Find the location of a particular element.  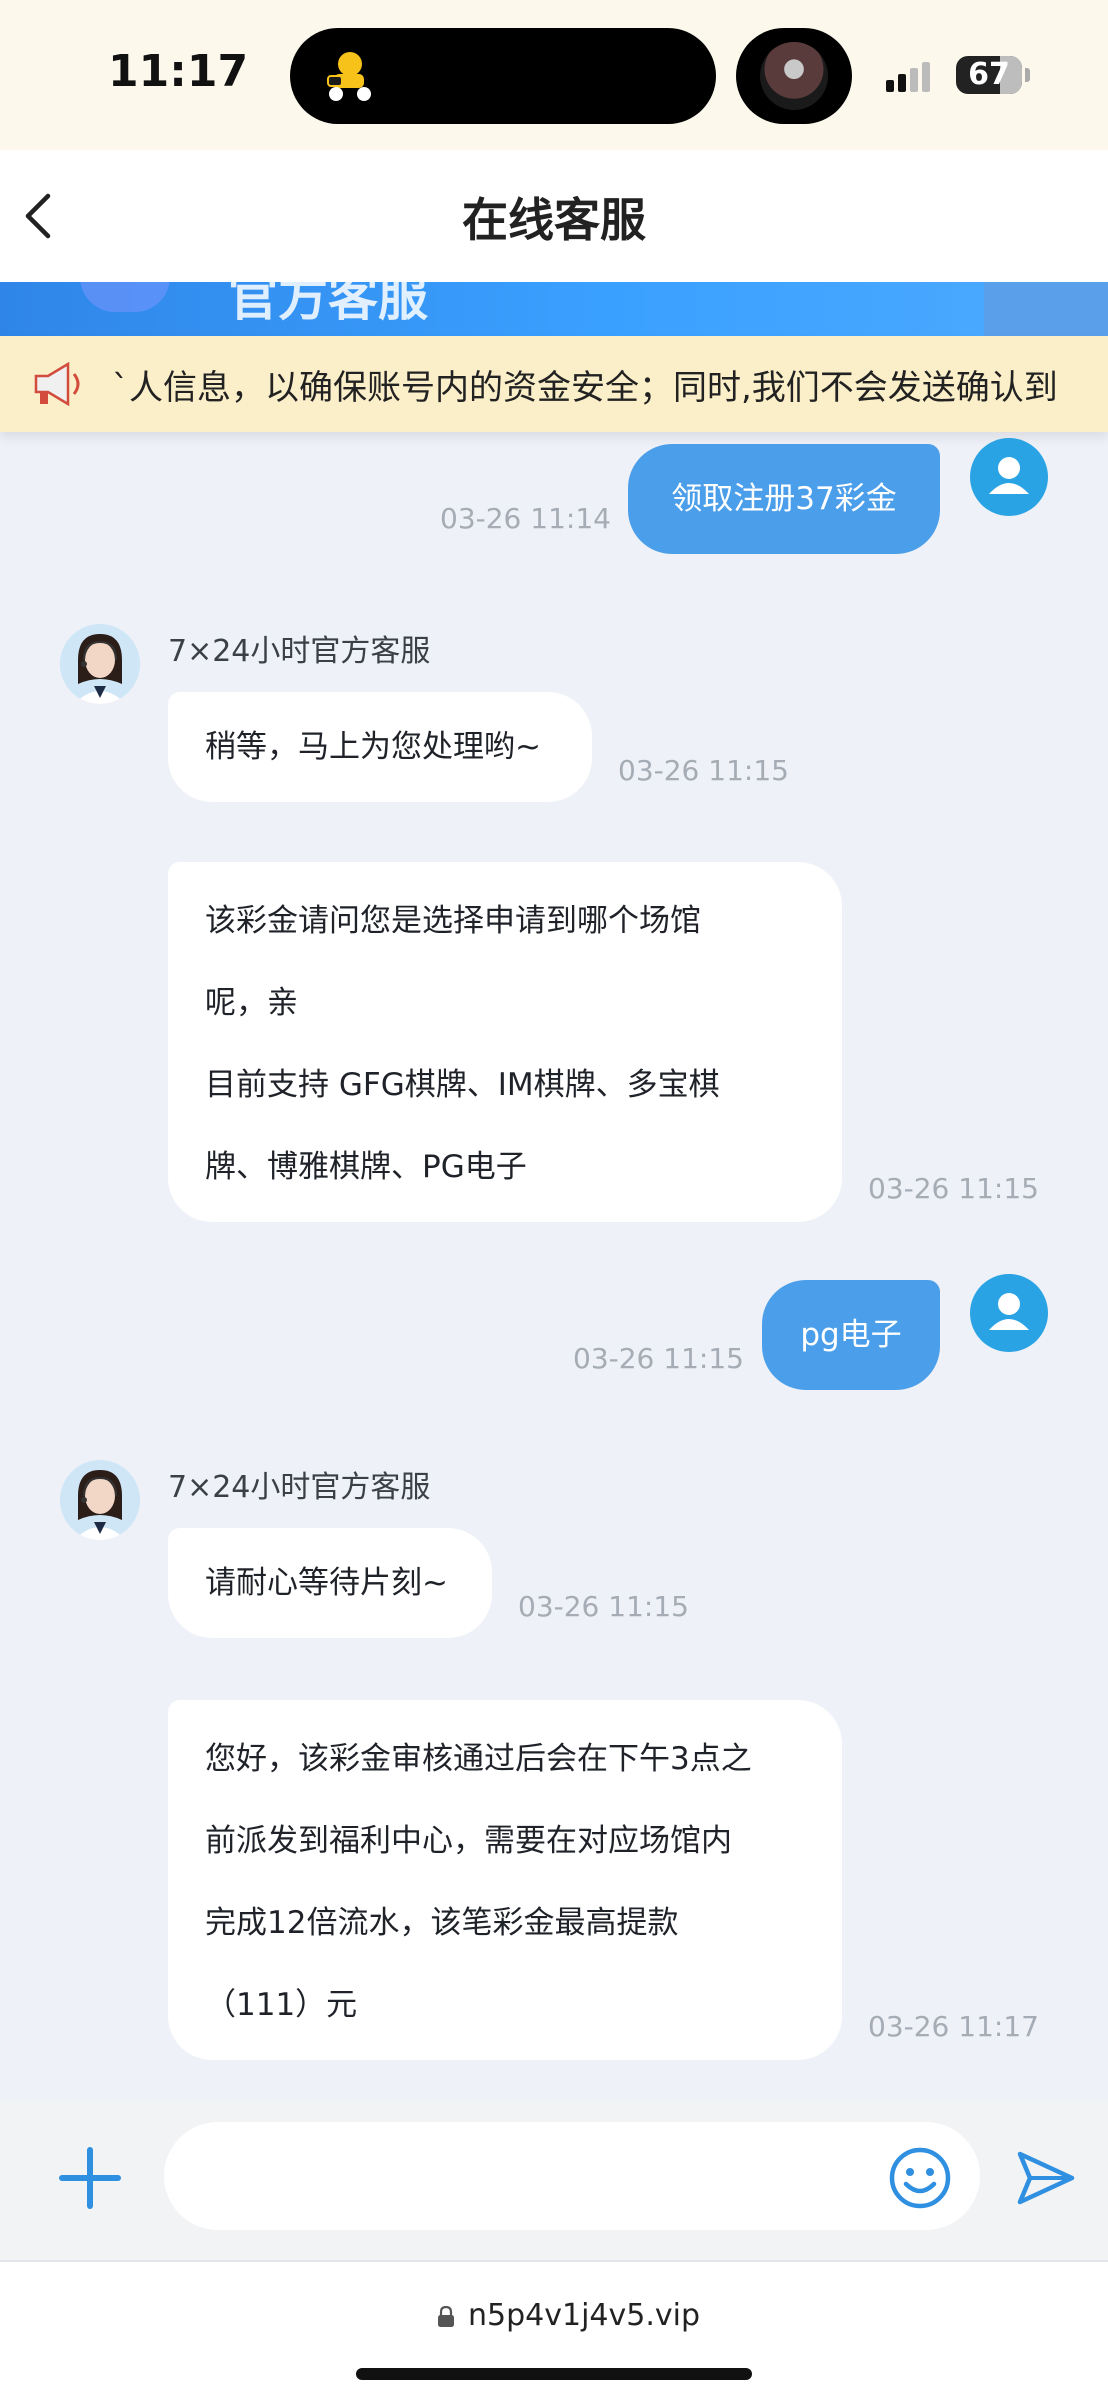

message-bubble-agent: 请耐心等待片刻~ is located at coordinates (330, 1583).